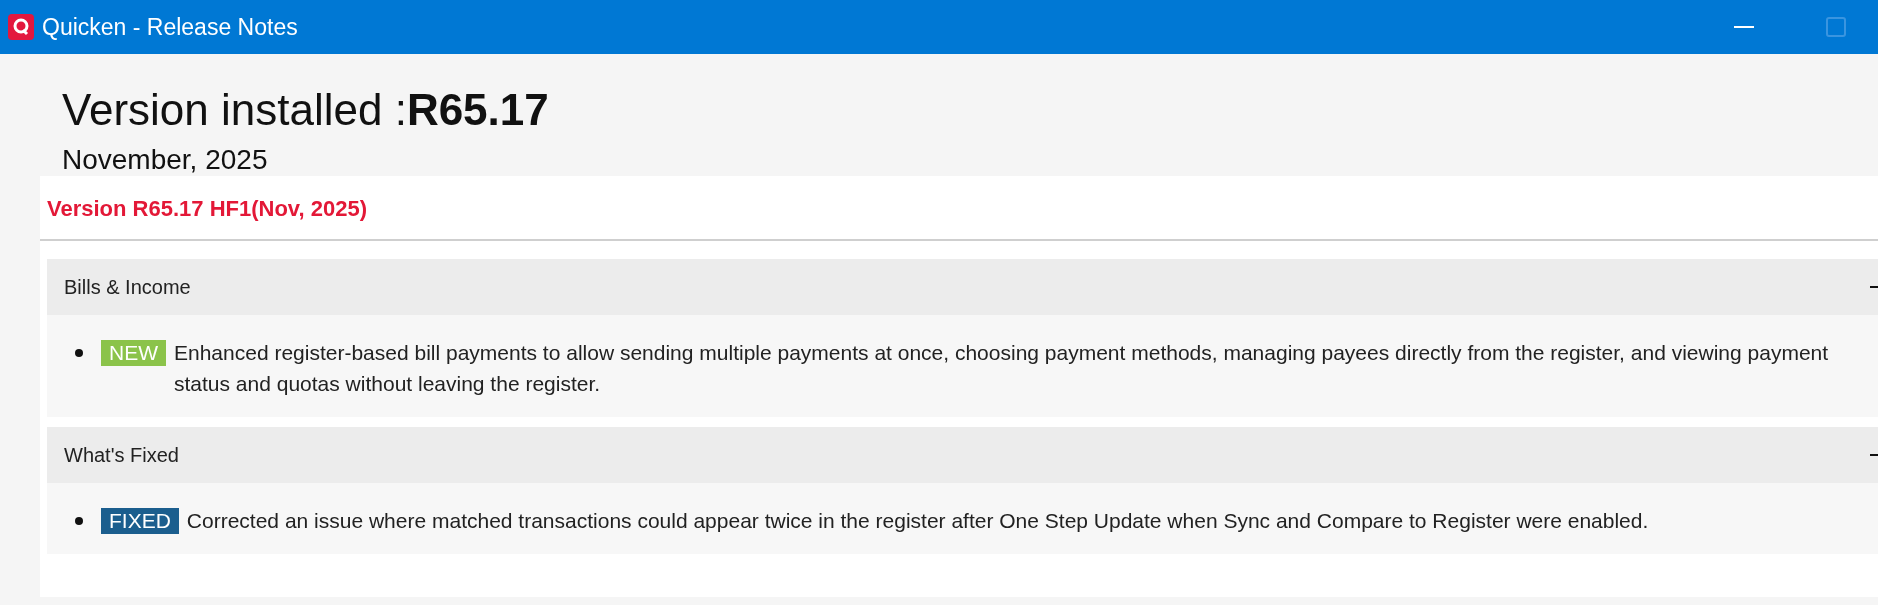 The width and height of the screenshot is (1878, 605). What do you see at coordinates (170, 27) in the screenshot?
I see `window-title: Quicken - Release Notes` at bounding box center [170, 27].